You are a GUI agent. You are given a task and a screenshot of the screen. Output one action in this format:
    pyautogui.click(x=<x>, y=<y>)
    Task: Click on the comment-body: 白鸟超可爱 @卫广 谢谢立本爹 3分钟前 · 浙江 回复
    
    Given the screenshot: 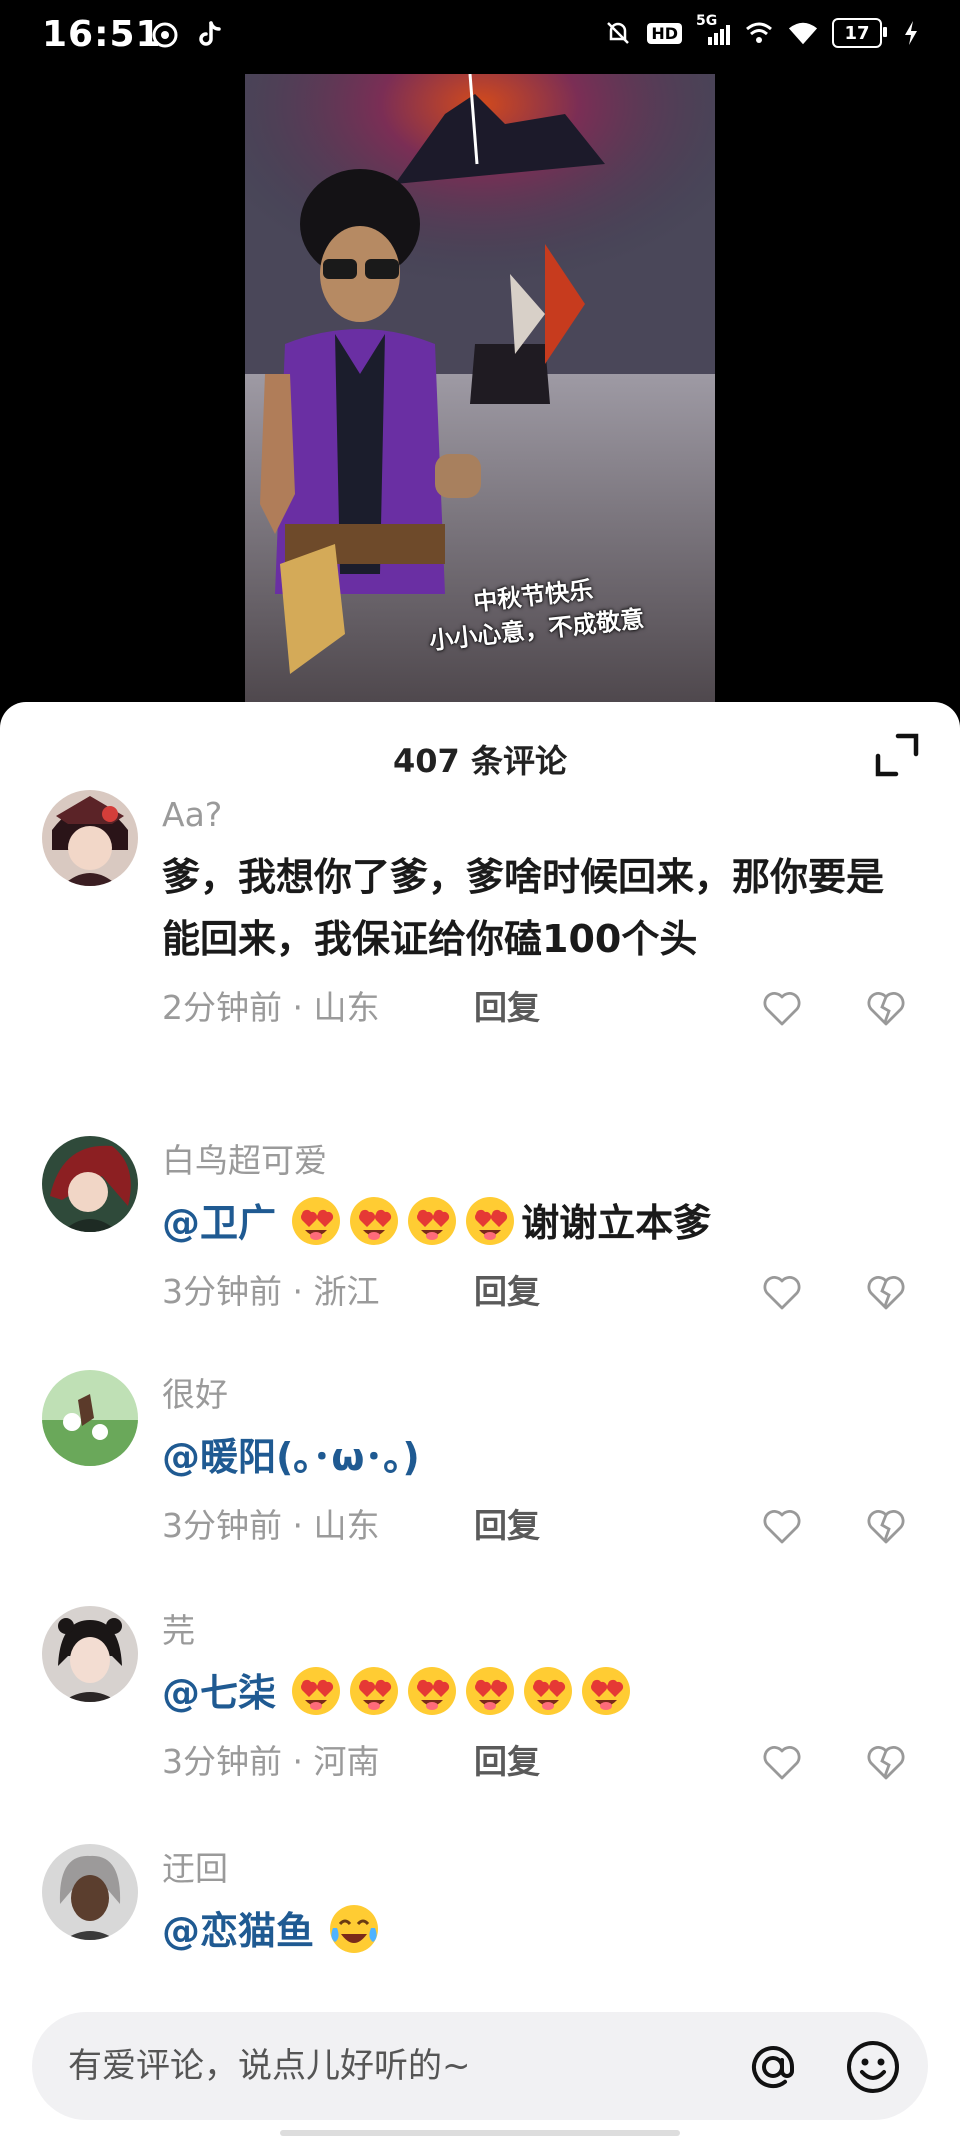 What is the action you would take?
    pyautogui.click(x=533, y=1229)
    